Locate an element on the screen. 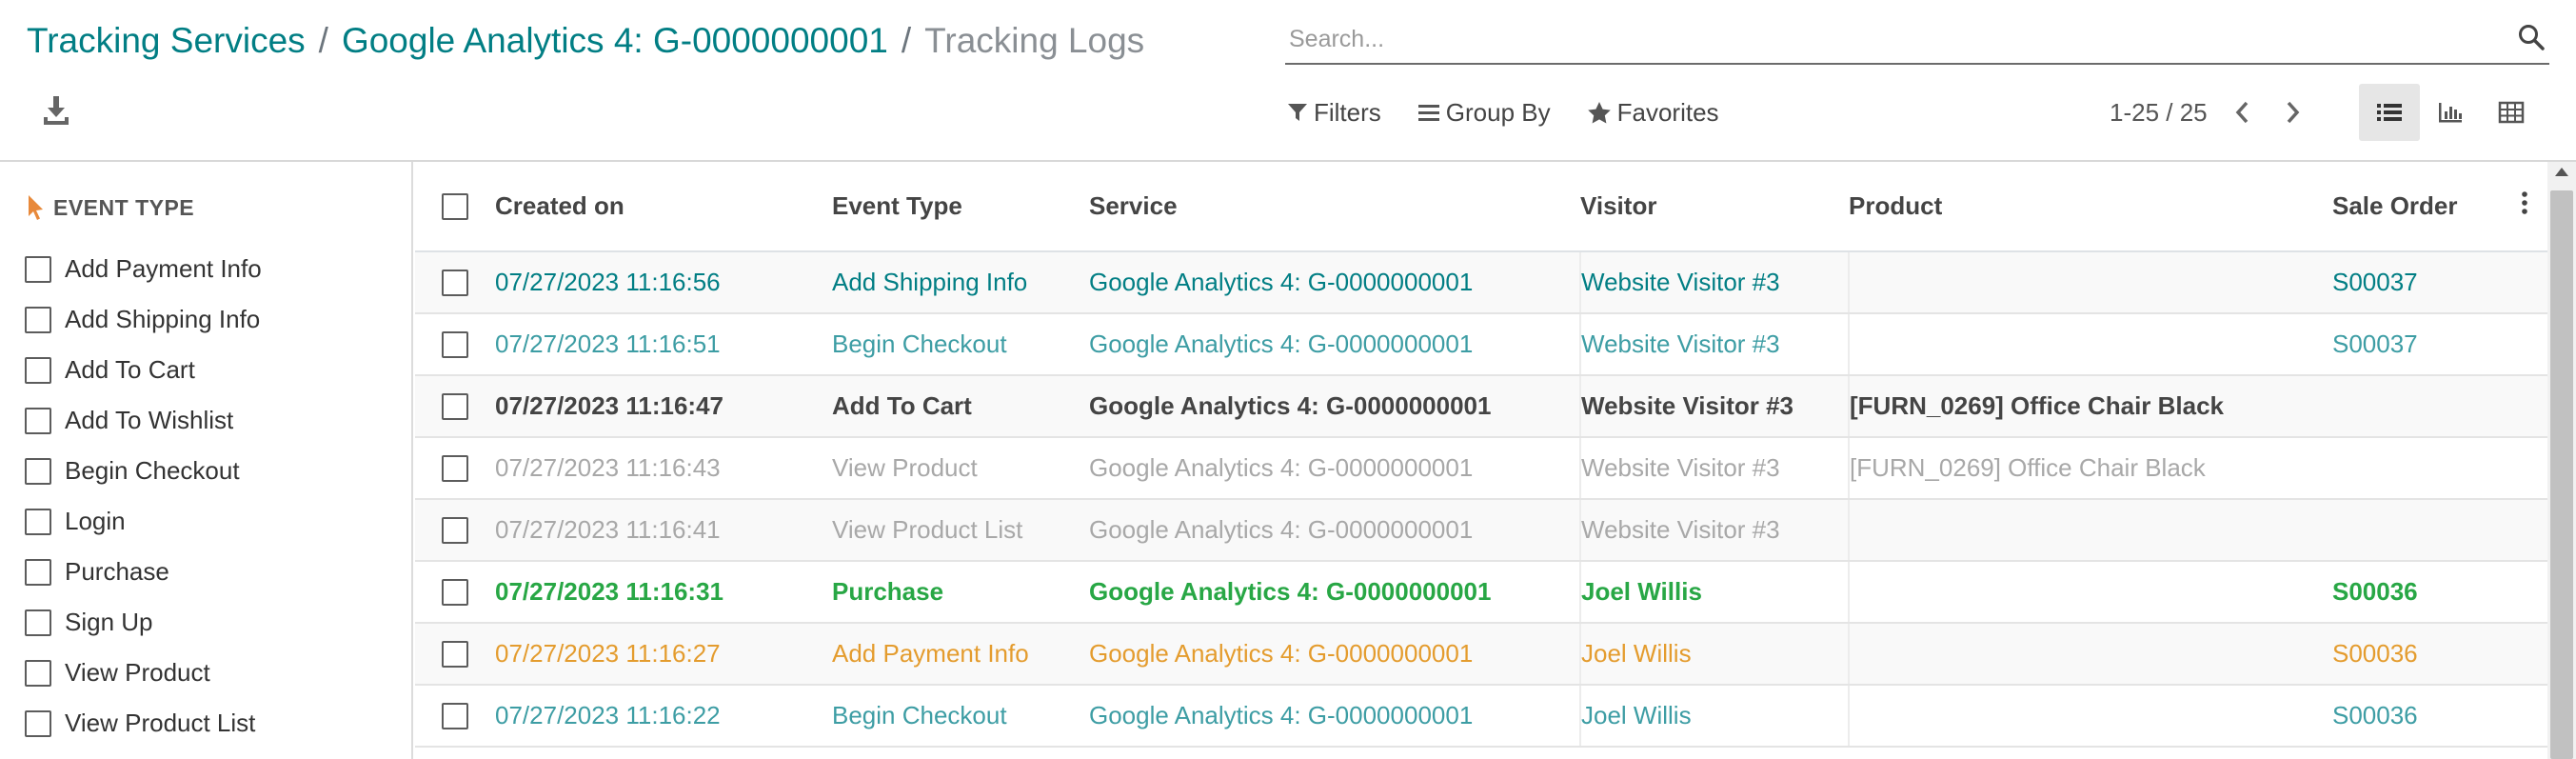 This screenshot has height=759, width=2576. event-type-filter-item: Add To Wishlist is located at coordinates (143, 420).